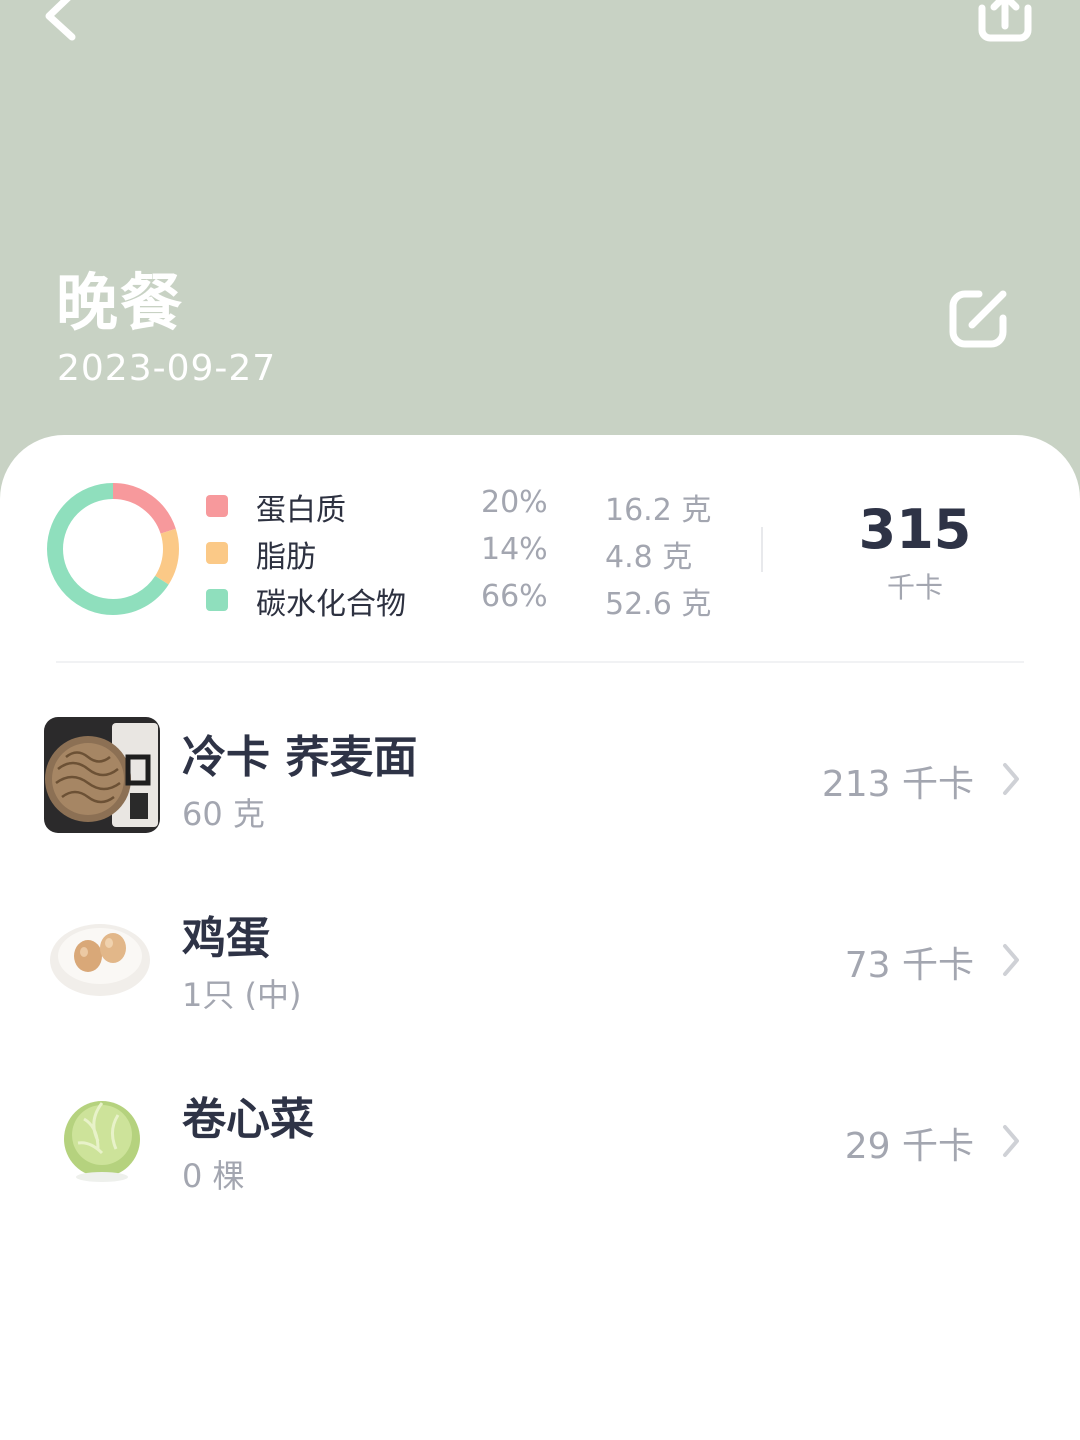  Describe the element at coordinates (360, 508) in the screenshot. I see `legend-row-protein: 蛋白质 20% 16.2 克` at that location.